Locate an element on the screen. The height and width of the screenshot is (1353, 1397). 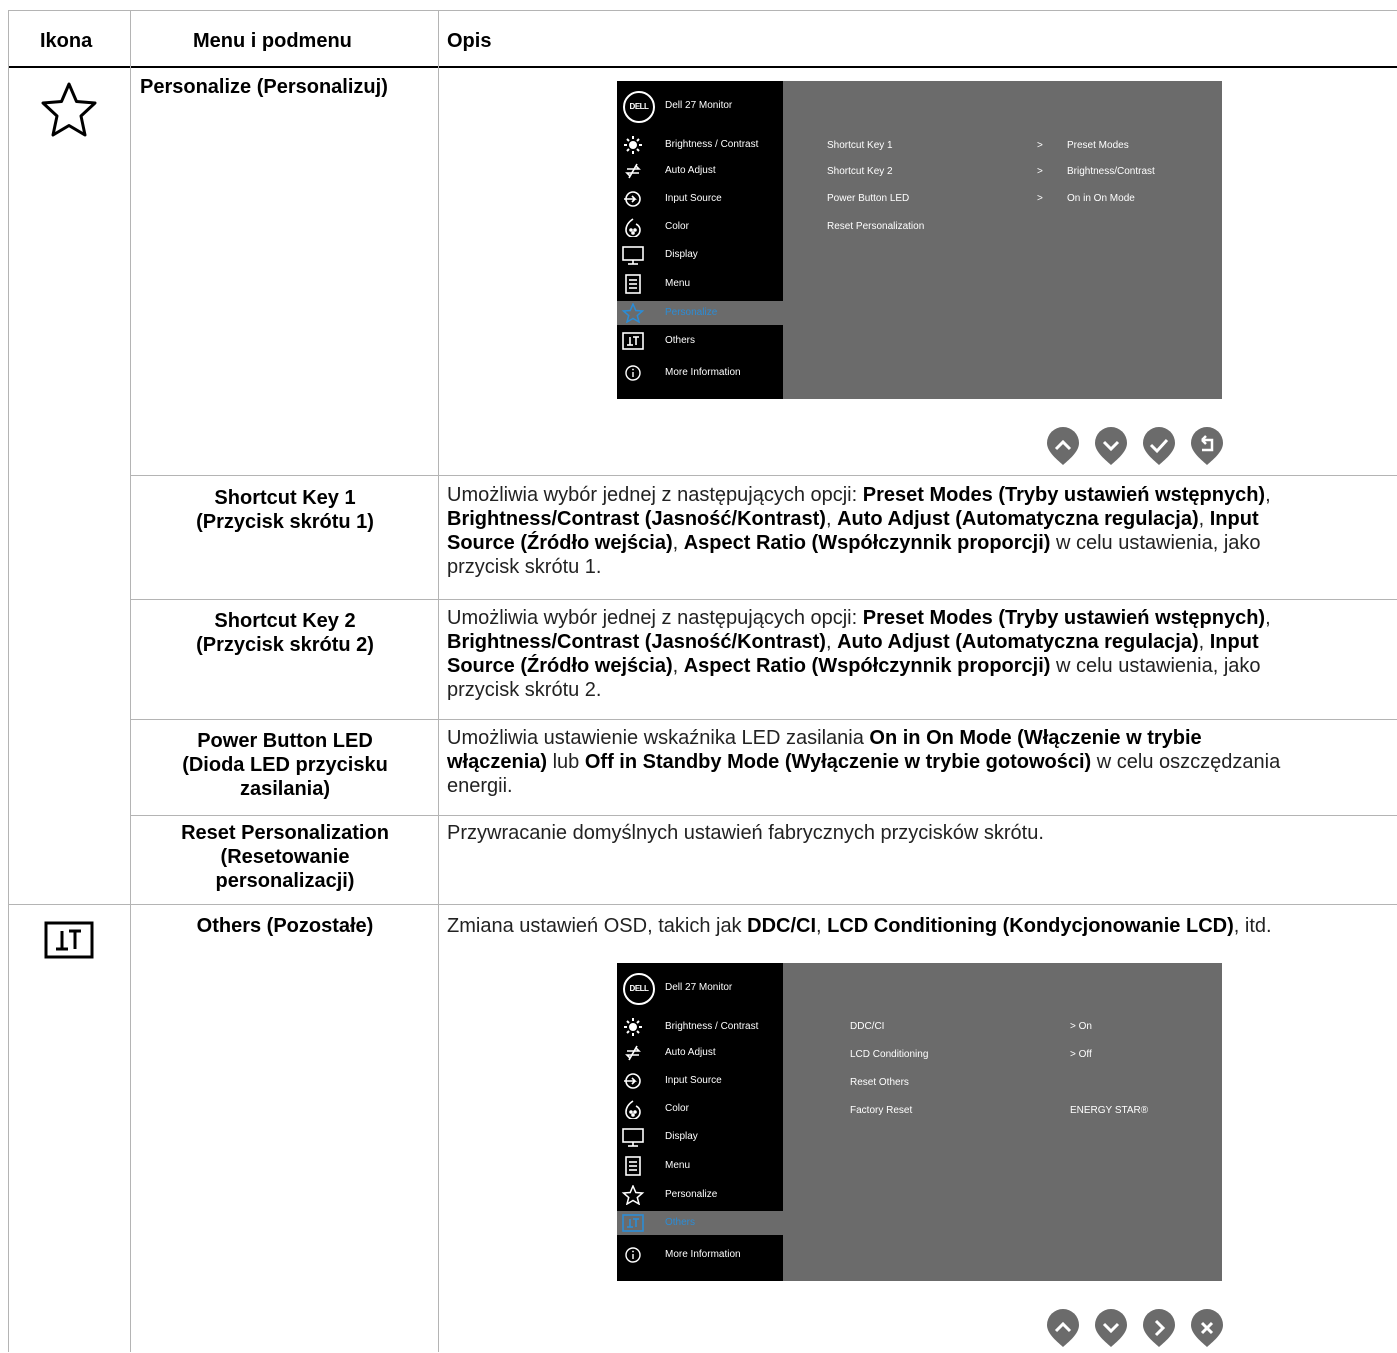
bold-term: LCD Conditioning (Kondycjonowanie LCD) is located at coordinates (1030, 926).